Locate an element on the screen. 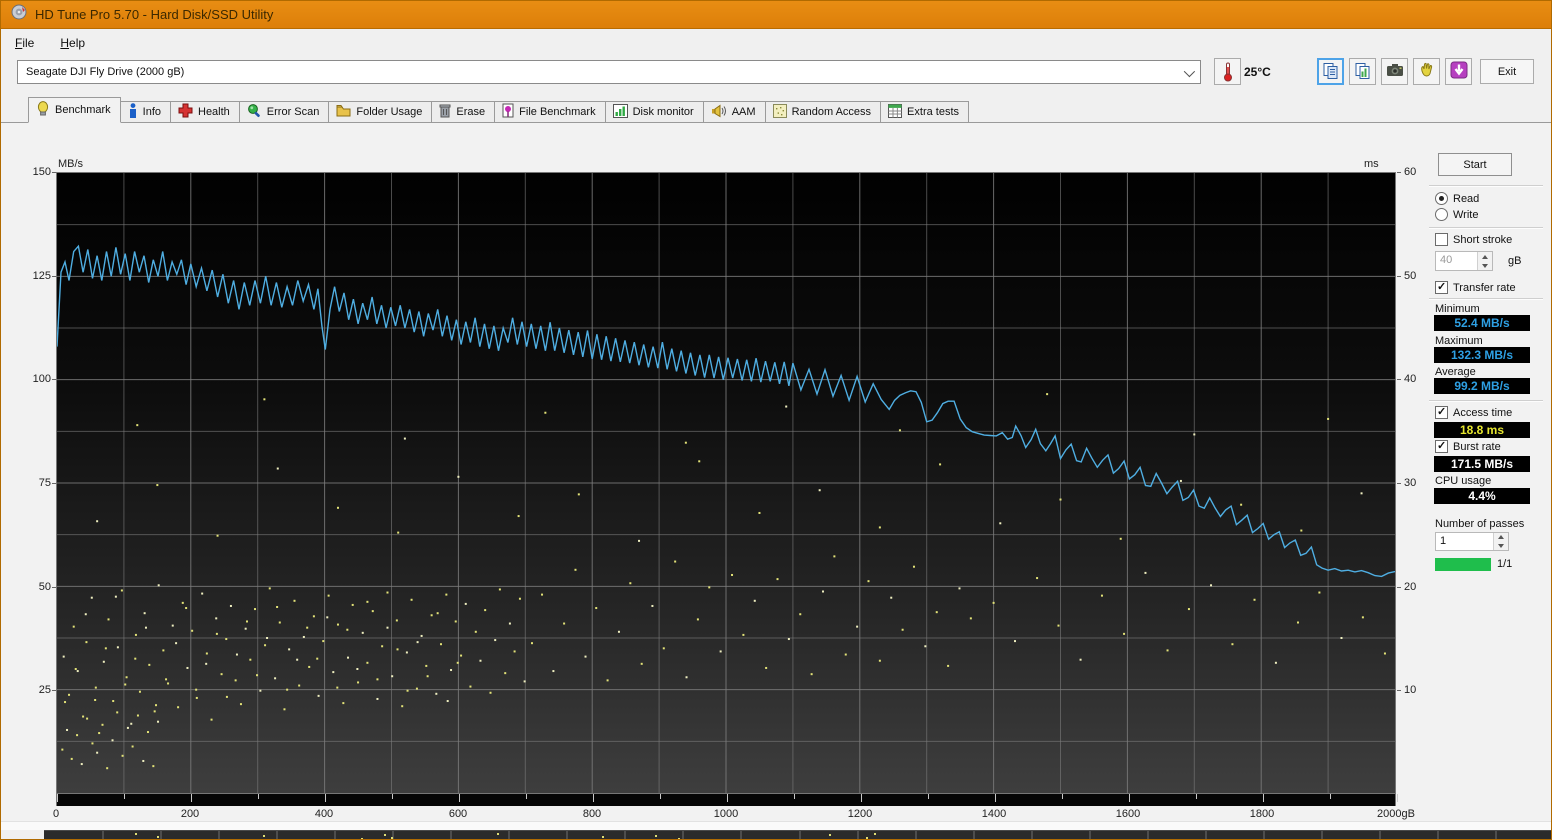 The height and width of the screenshot is (840, 1552). screenshot-button is located at coordinates (1394, 71).